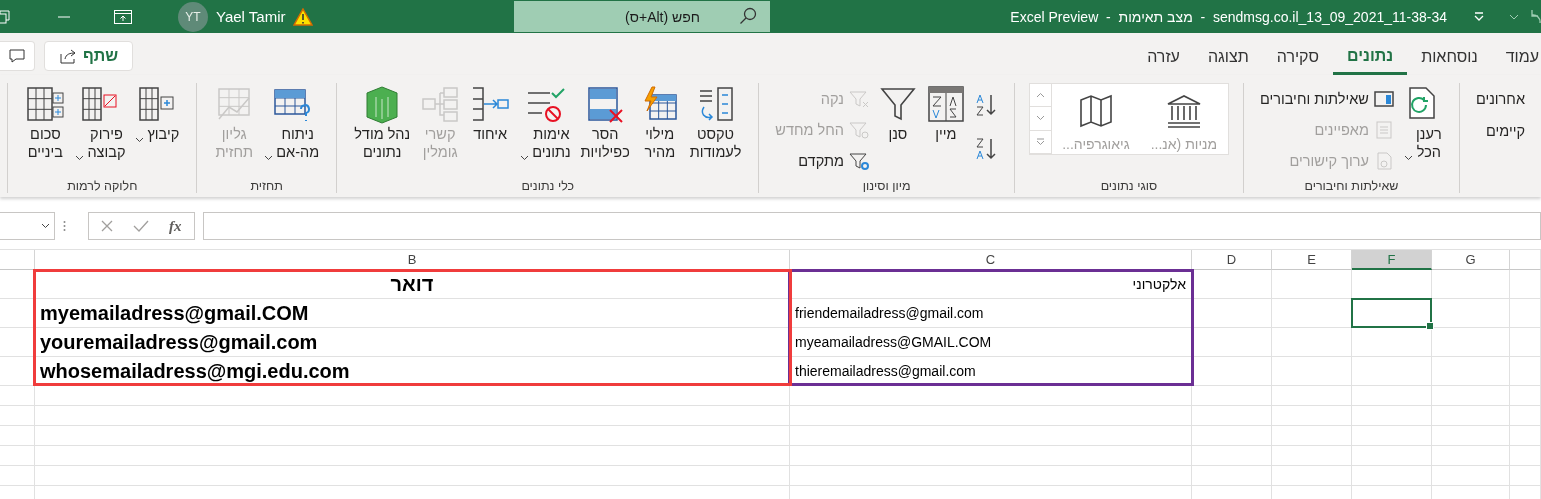 The height and width of the screenshot is (499, 1541). Describe the element at coordinates (897, 114) in the screenshot. I see `ribbon-button: סנן` at that location.